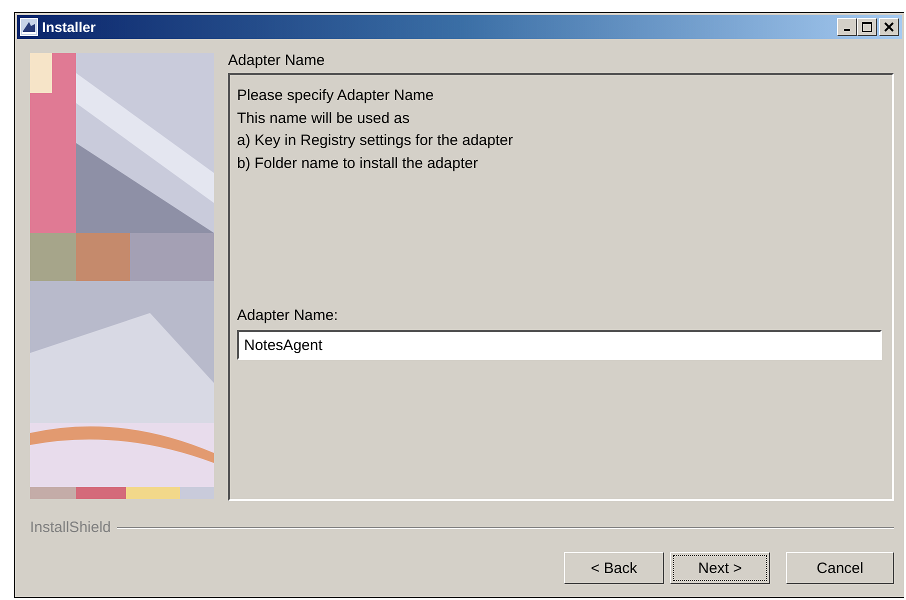 The image size is (906, 600). What do you see at coordinates (614, 568) in the screenshot?
I see `dialog-button: < Back` at bounding box center [614, 568].